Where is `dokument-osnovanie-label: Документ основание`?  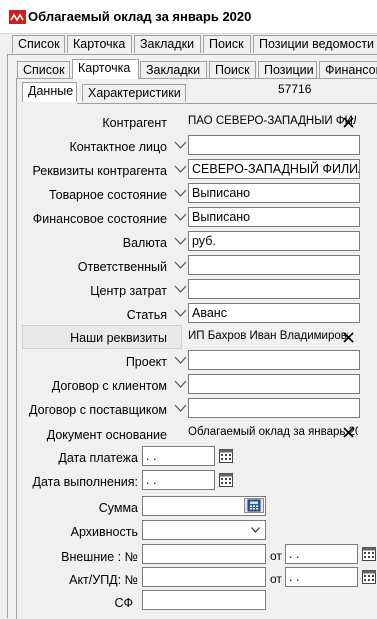 dokument-osnovanie-label: Документ основание is located at coordinates (106, 435).